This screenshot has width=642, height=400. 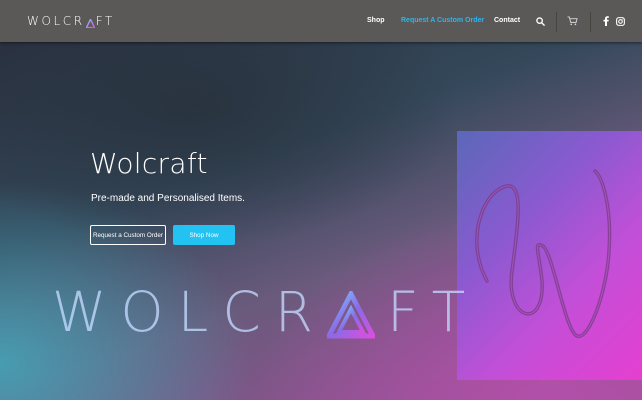 What do you see at coordinates (572, 21) in the screenshot?
I see `cart-icon` at bounding box center [572, 21].